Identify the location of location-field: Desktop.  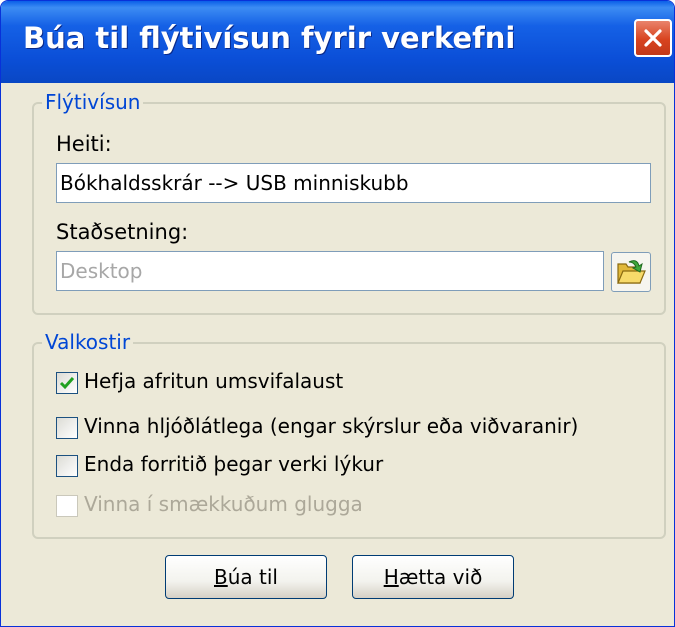
(330, 271).